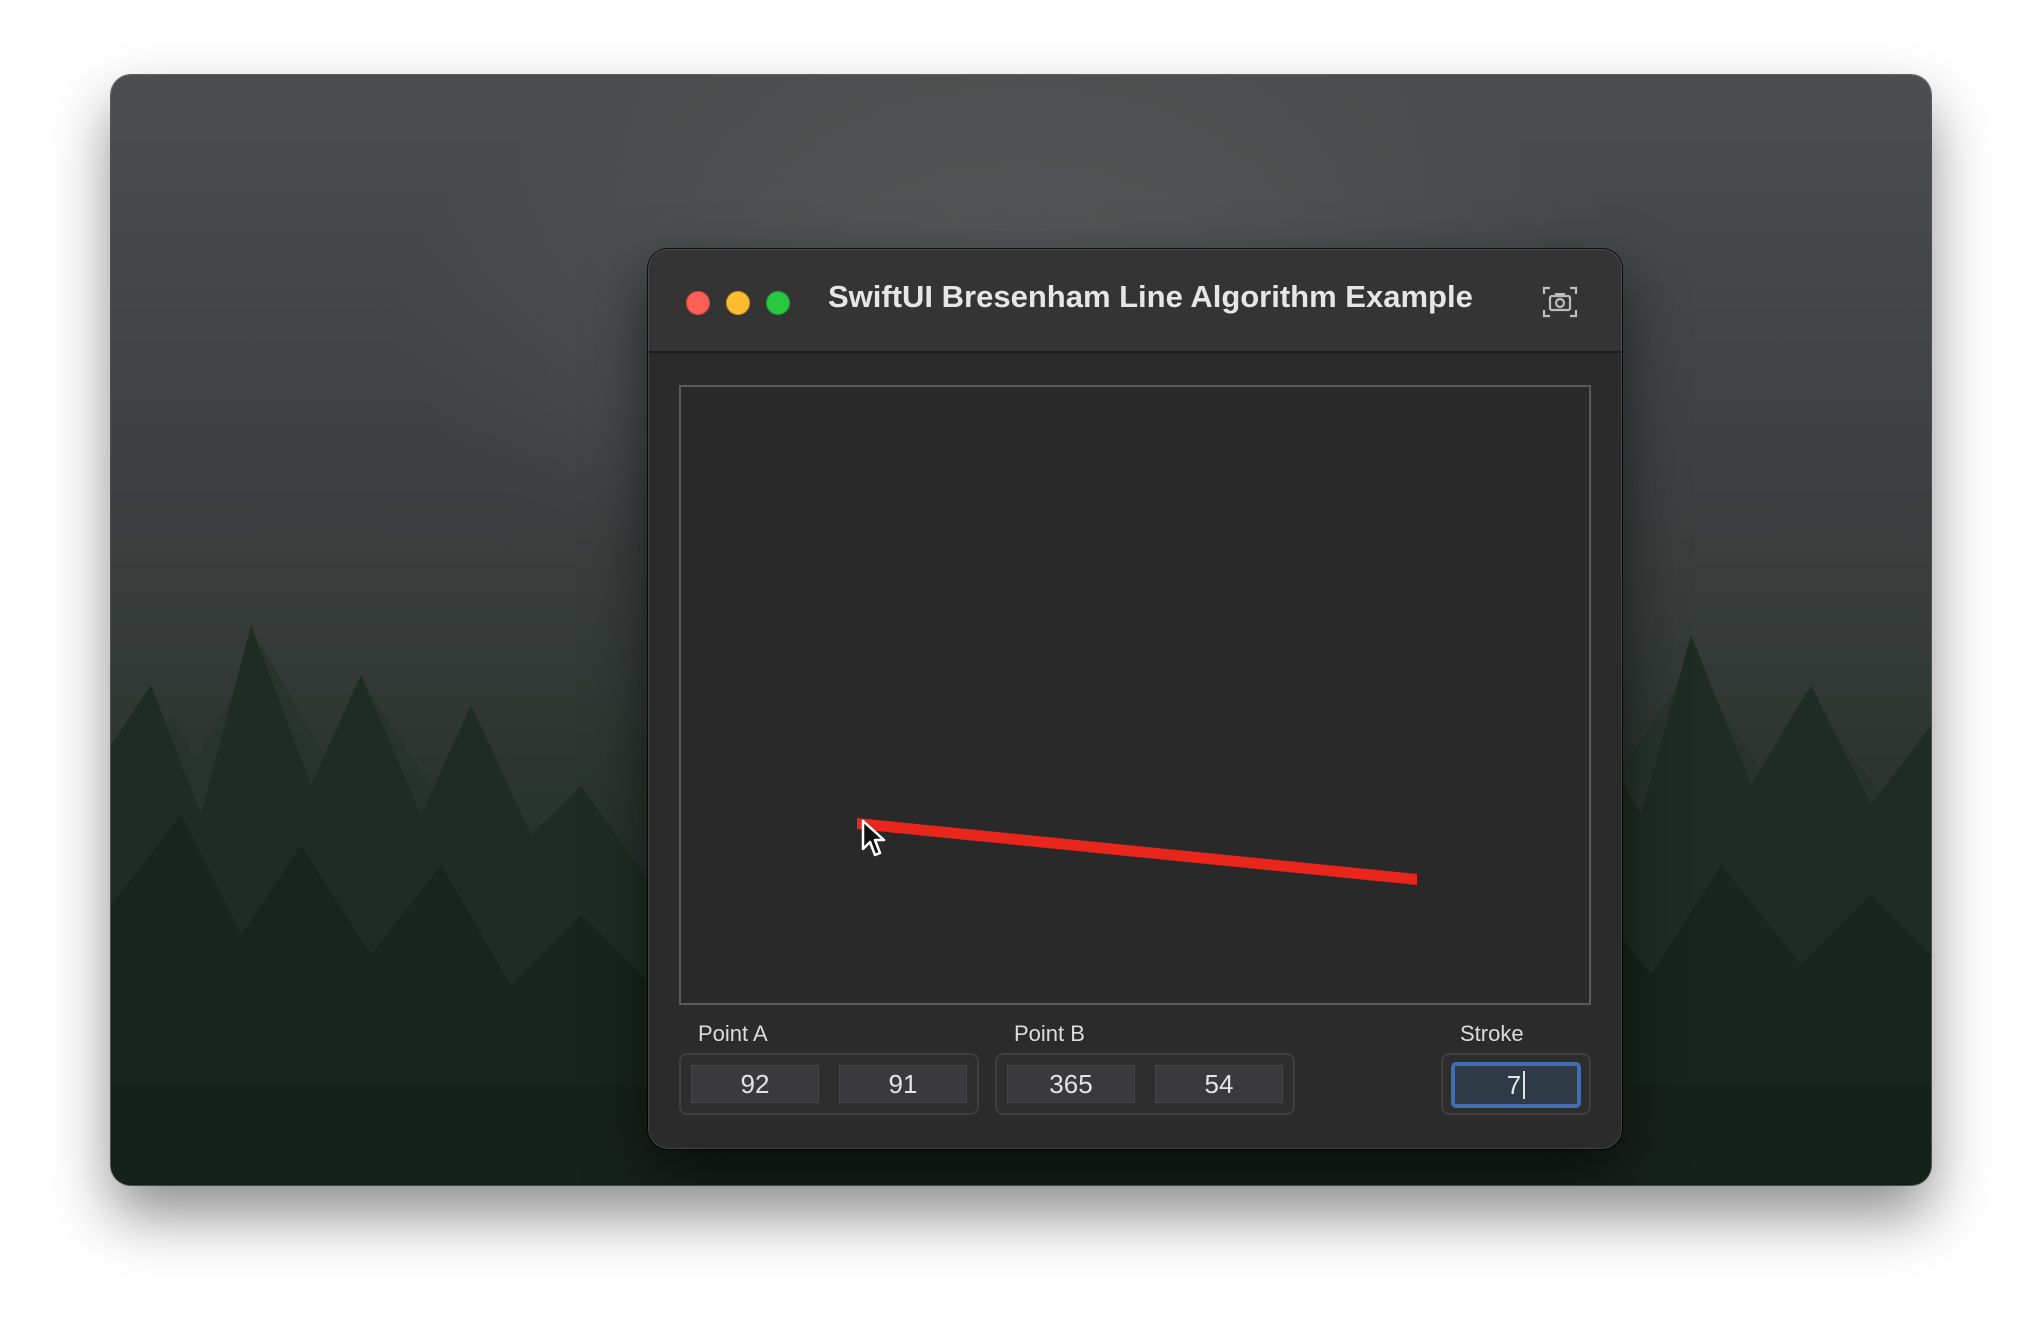 The image size is (2042, 1332). Describe the element at coordinates (1071, 1084) in the screenshot. I see `point-b-x-field: 365` at that location.